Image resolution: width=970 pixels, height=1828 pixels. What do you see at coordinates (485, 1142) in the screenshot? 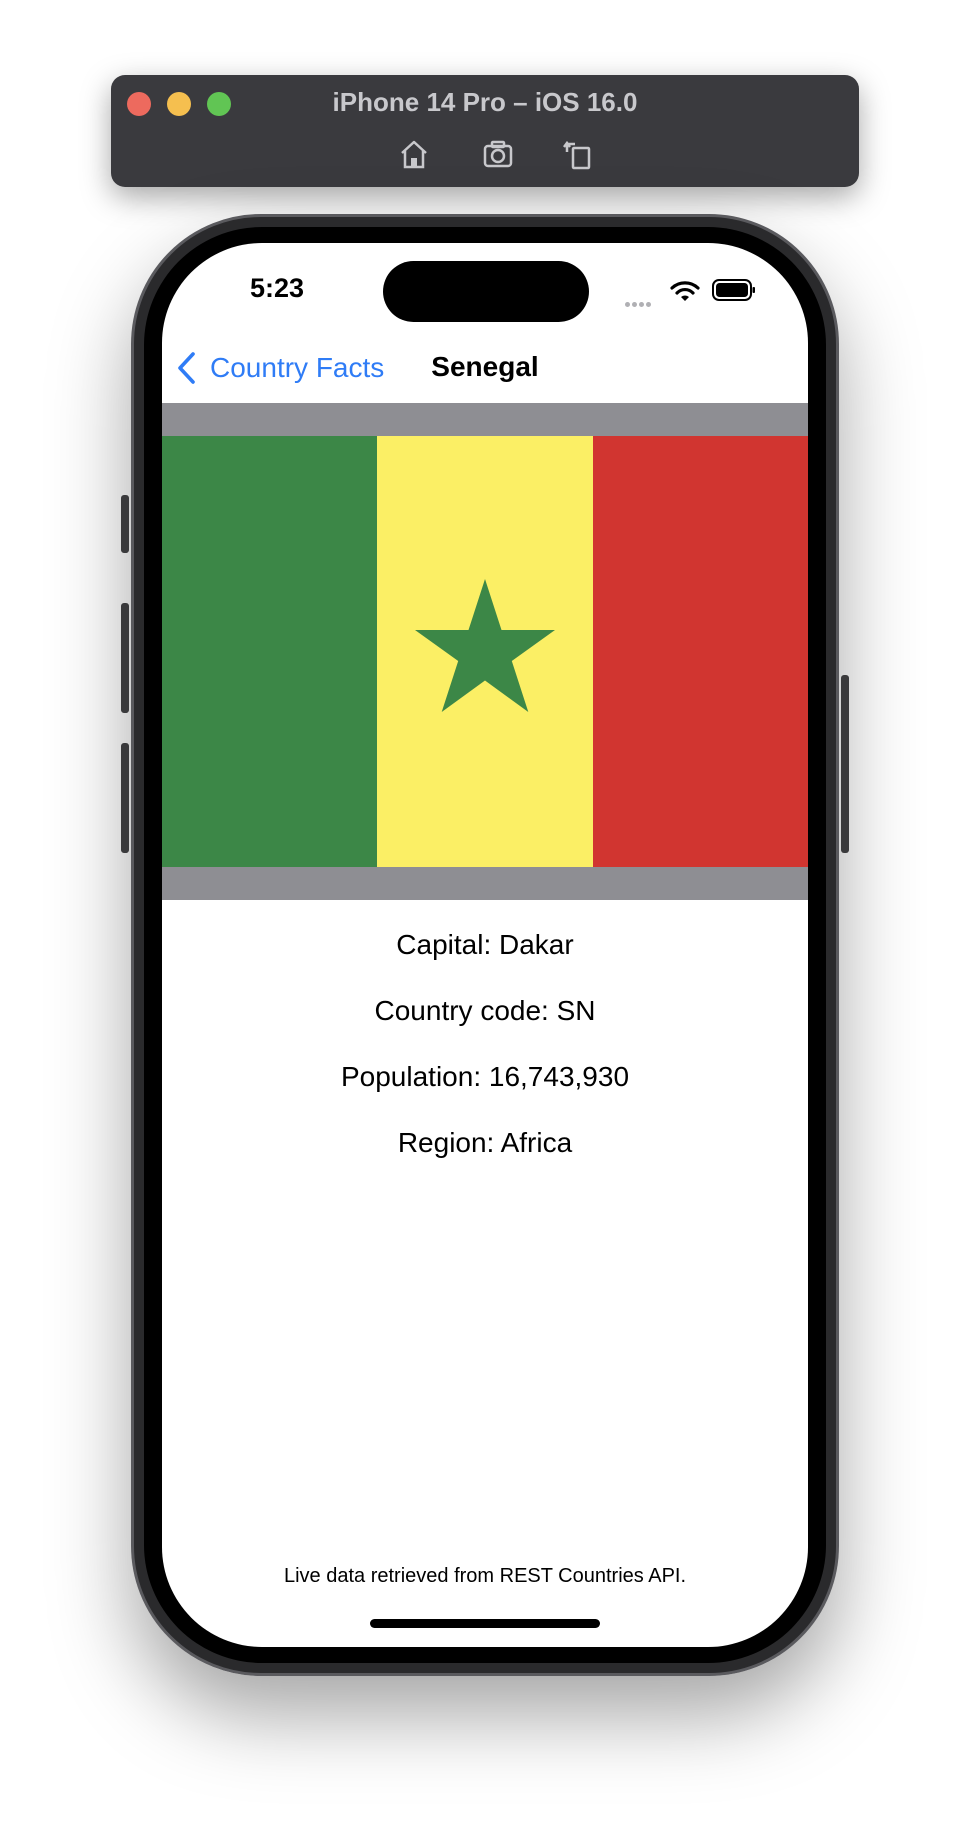
I see `region-label: Region: Africa` at bounding box center [485, 1142].